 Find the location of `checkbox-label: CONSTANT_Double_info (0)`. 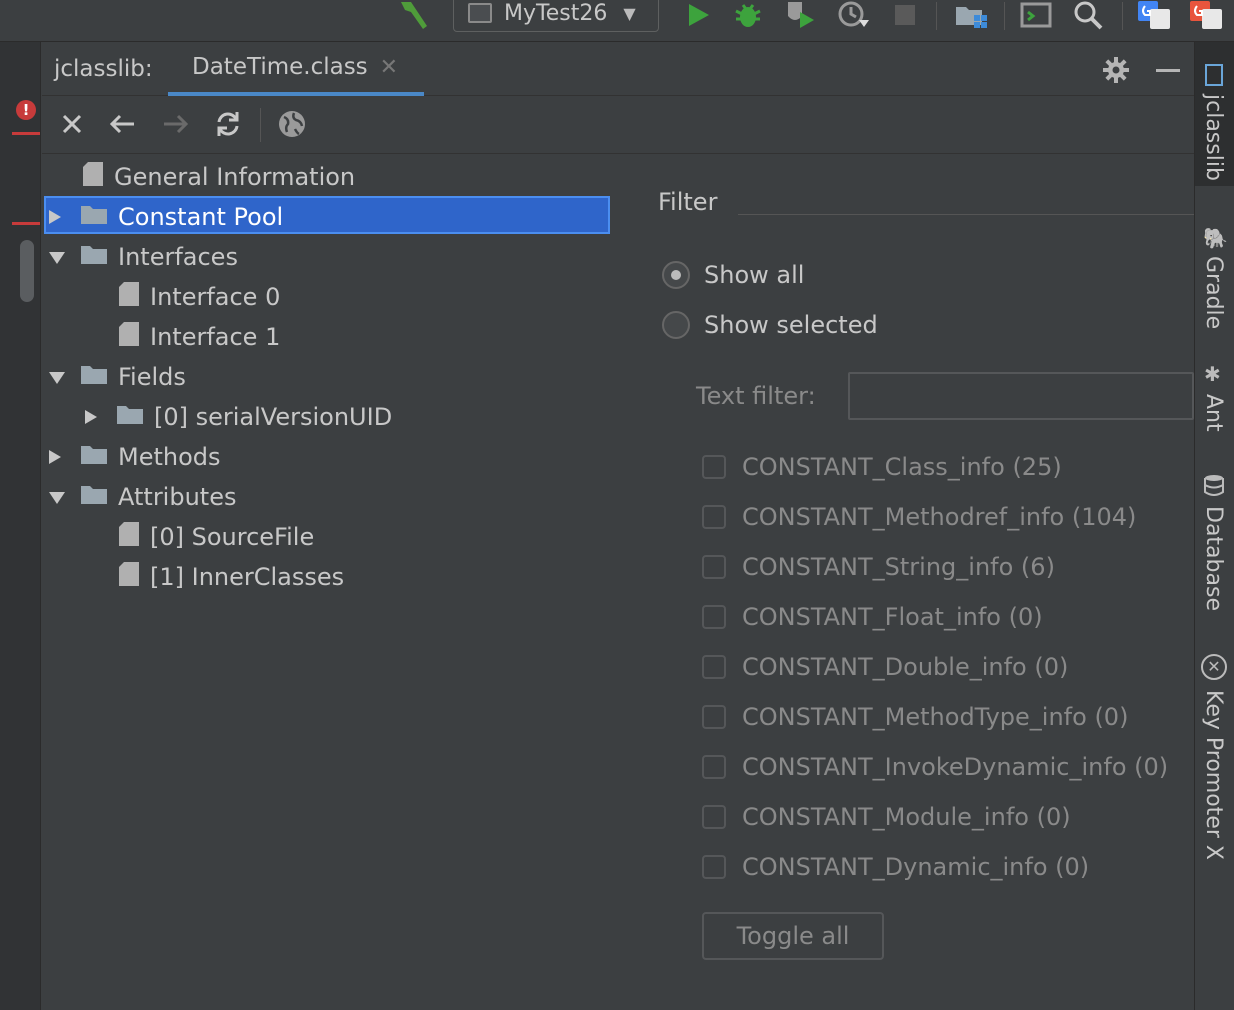

checkbox-label: CONSTANT_Double_info (0) is located at coordinates (905, 667).